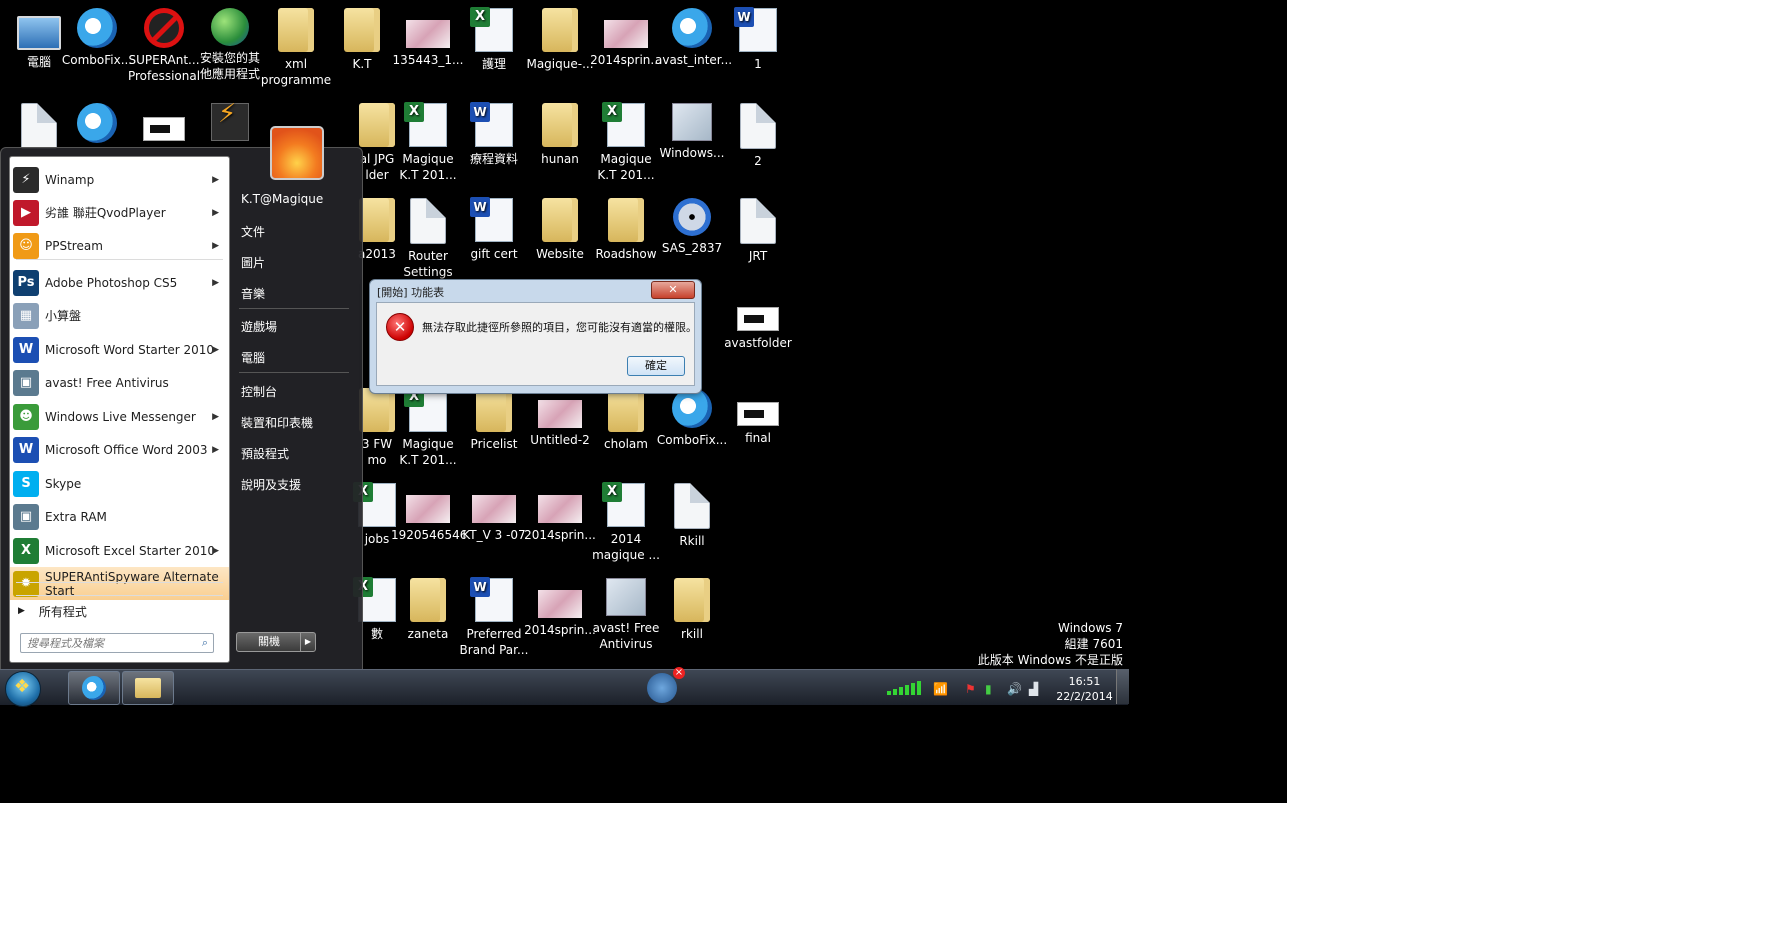 The height and width of the screenshot is (928, 1780). I want to click on network-icon: ▟, so click(1033, 689).